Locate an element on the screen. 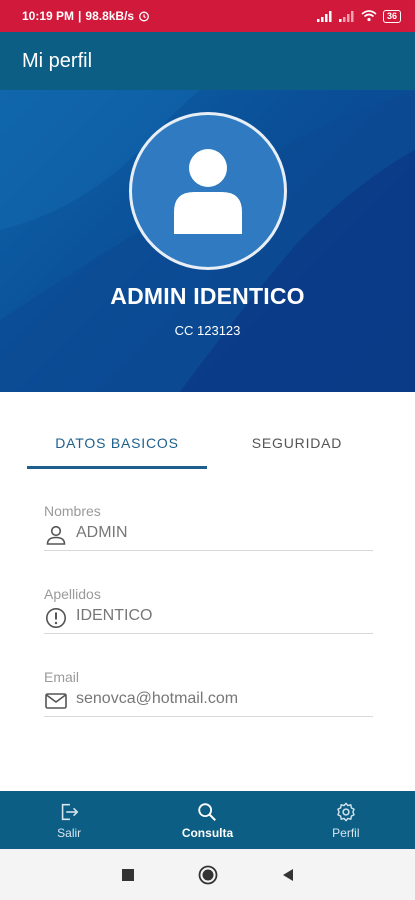 This screenshot has height=900, width=415. system-navigation-bar is located at coordinates (207, 874).